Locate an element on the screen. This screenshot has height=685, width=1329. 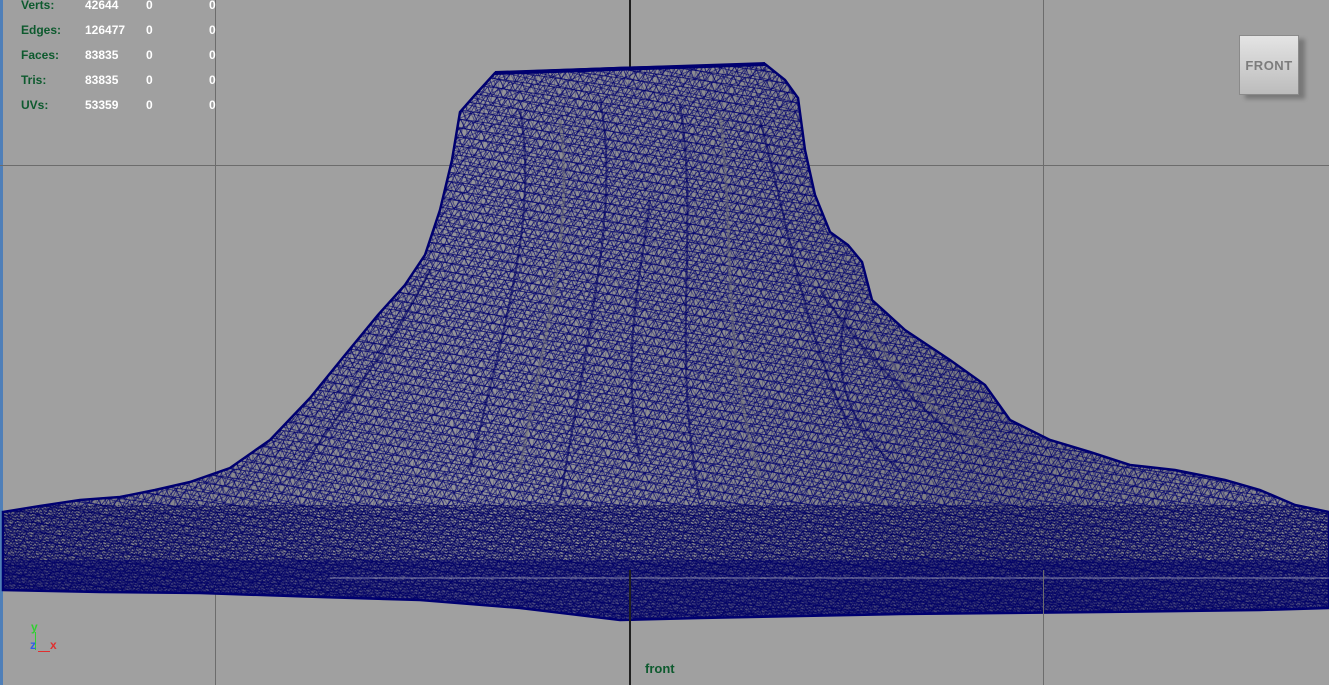
hud-value: 53359 is located at coordinates (102, 105).